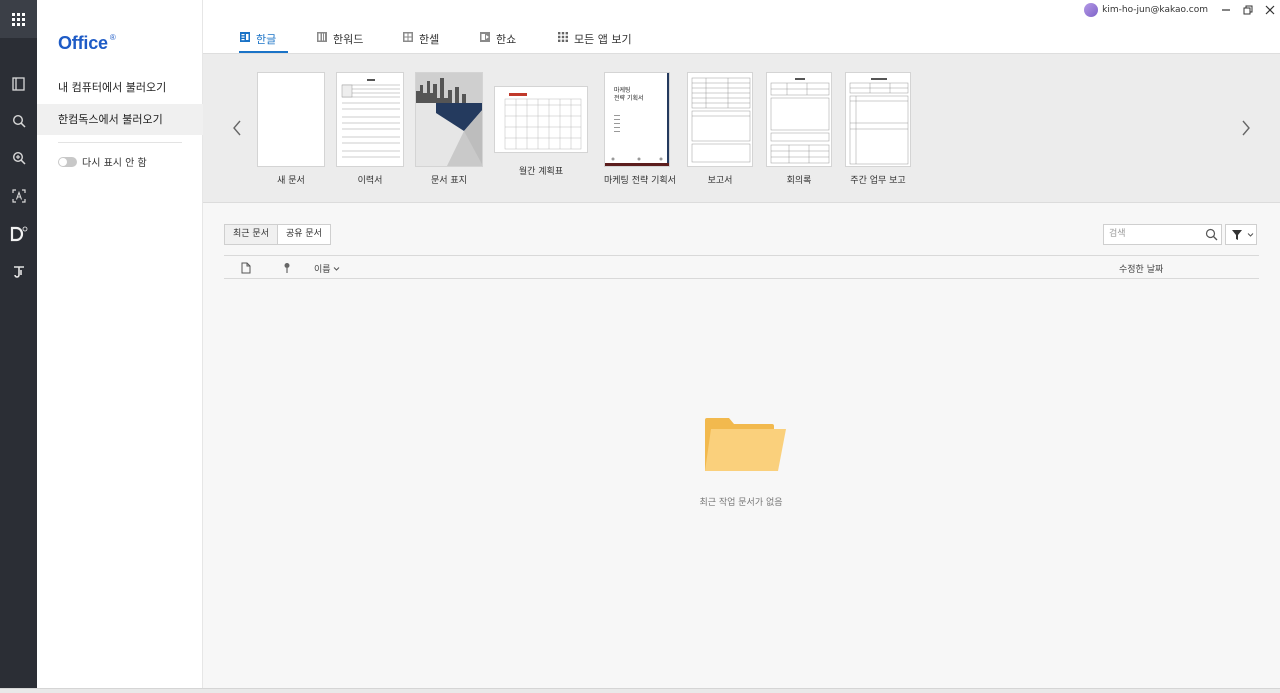  I want to click on tab-hanshow: 한쇼, so click(498, 38).